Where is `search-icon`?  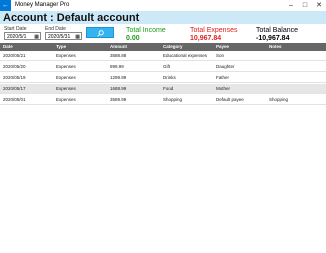 search-icon is located at coordinates (100, 33).